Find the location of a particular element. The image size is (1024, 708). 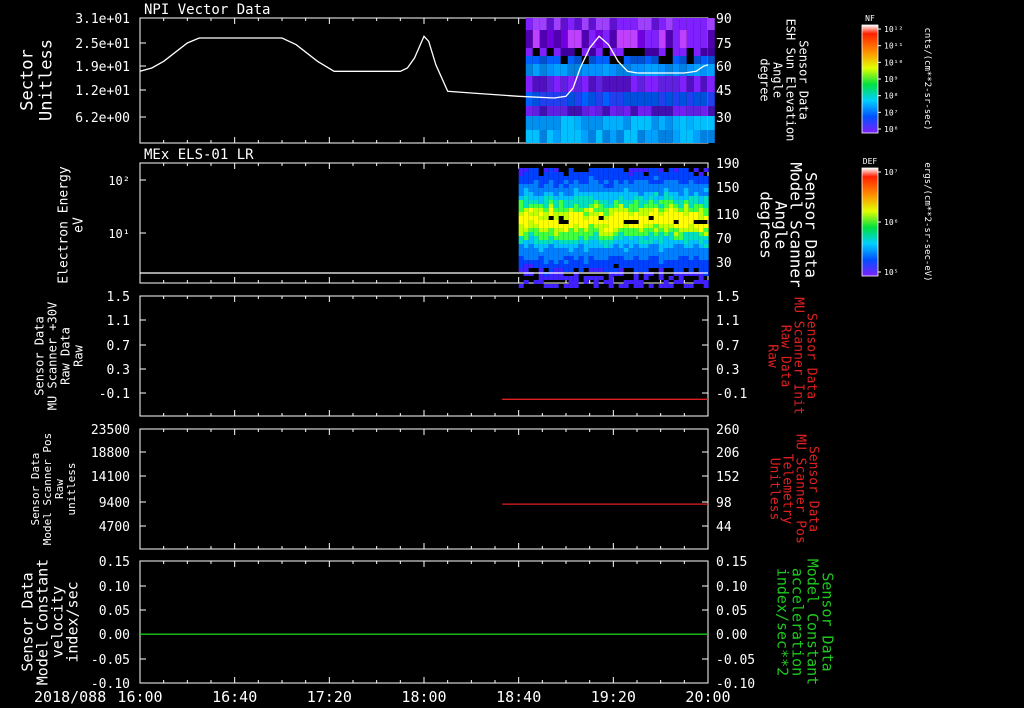

colorbar-tick-label: 10⁸ is located at coordinates (891, 96).